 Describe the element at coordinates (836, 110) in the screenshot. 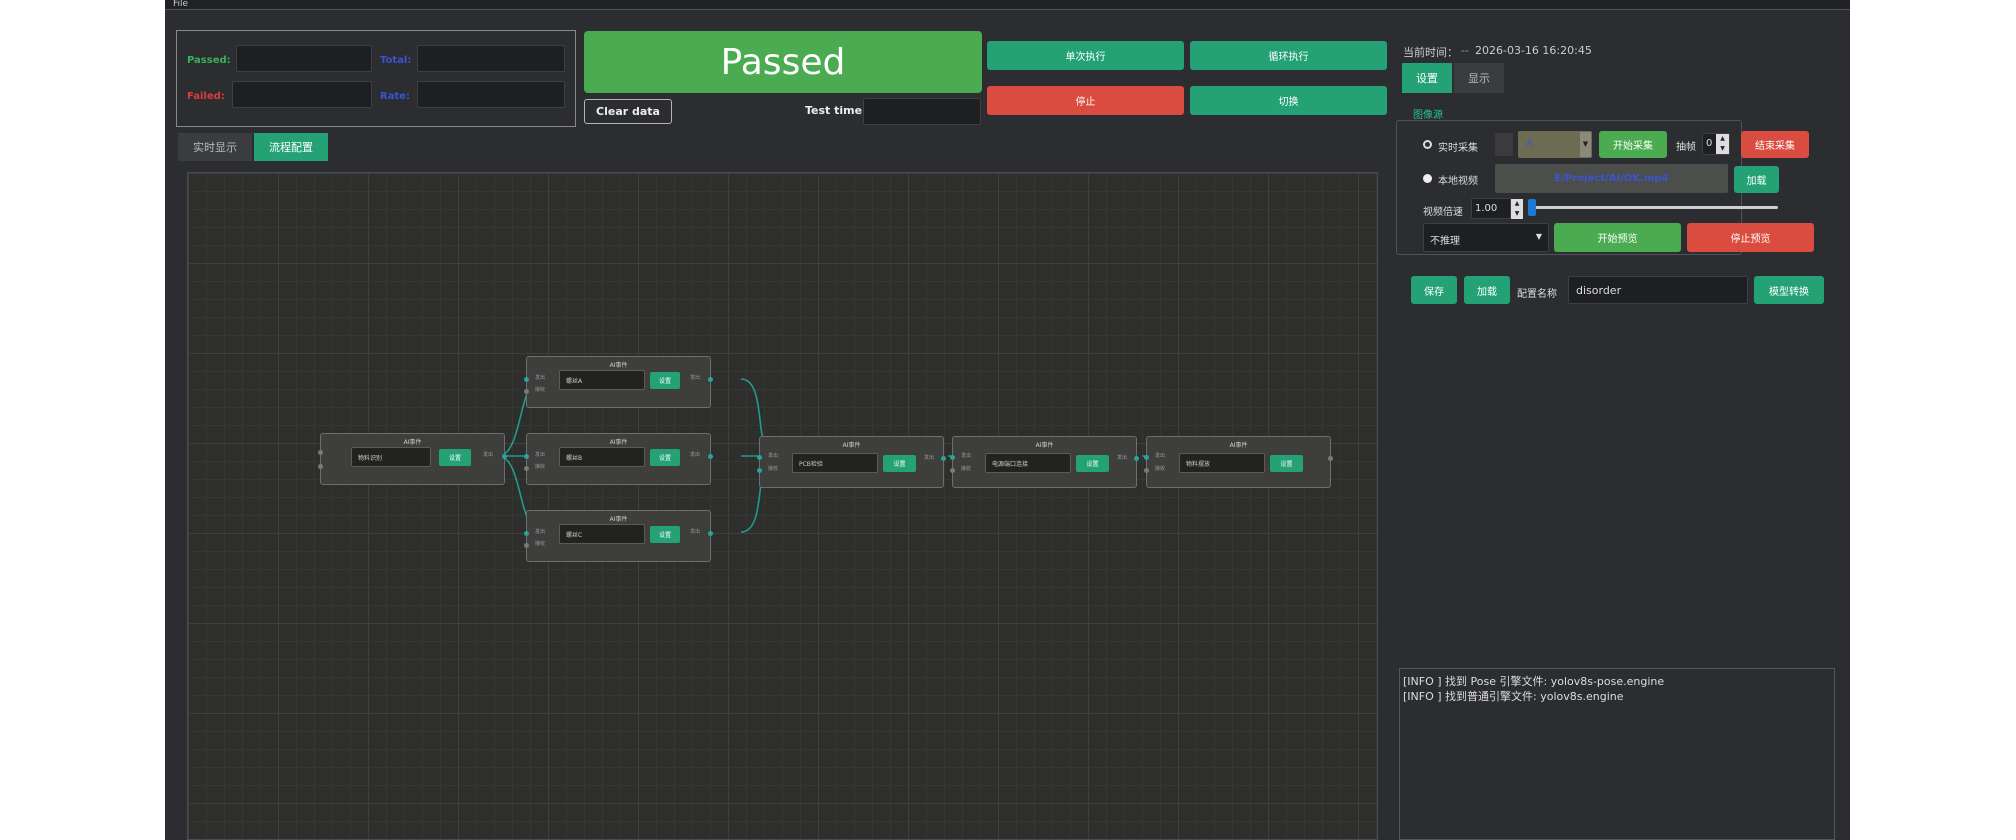

I see `test-time-label: Test time:` at that location.